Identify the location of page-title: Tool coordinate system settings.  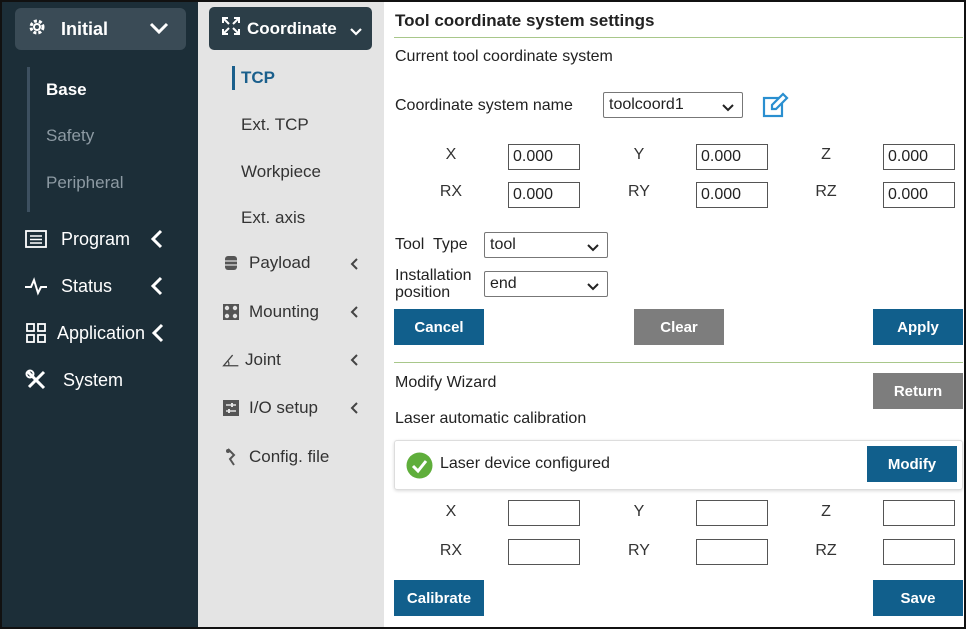
(525, 20).